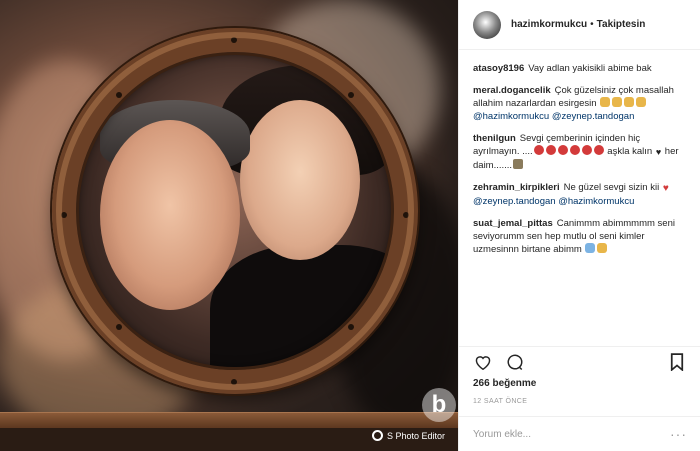 The image size is (700, 451). I want to click on heart-icon, so click(483, 362).